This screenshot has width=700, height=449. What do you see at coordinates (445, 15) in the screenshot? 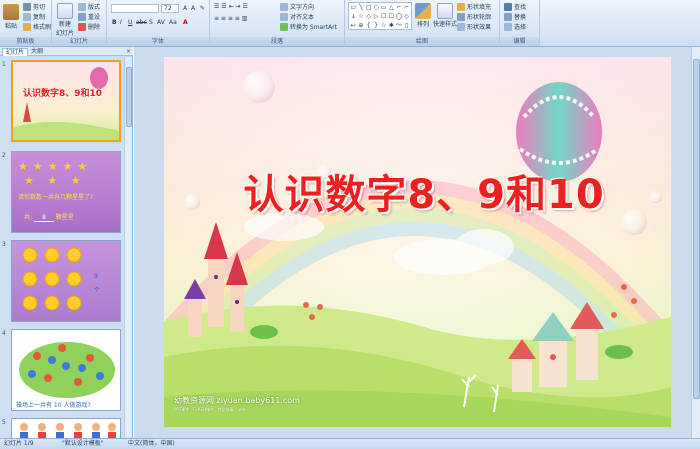
I see `quick-styles-button: 快速样式` at bounding box center [445, 15].